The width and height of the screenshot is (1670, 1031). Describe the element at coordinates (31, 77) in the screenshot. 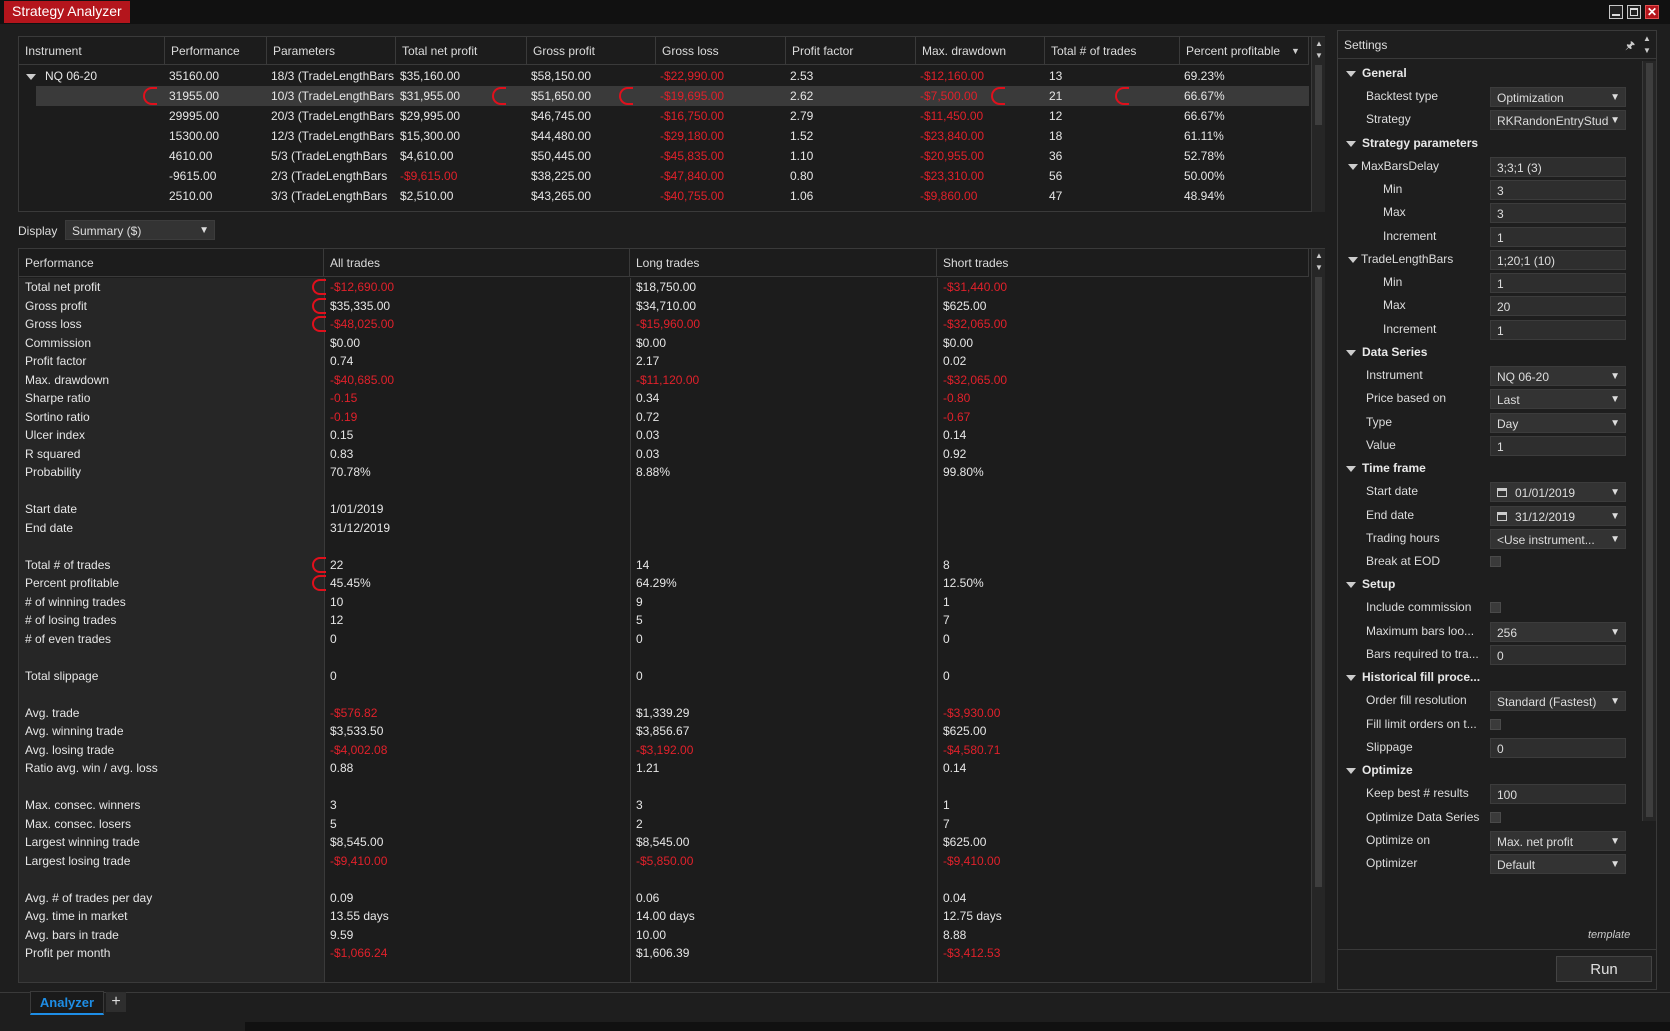

I see `collapse-arrow-icon` at that location.